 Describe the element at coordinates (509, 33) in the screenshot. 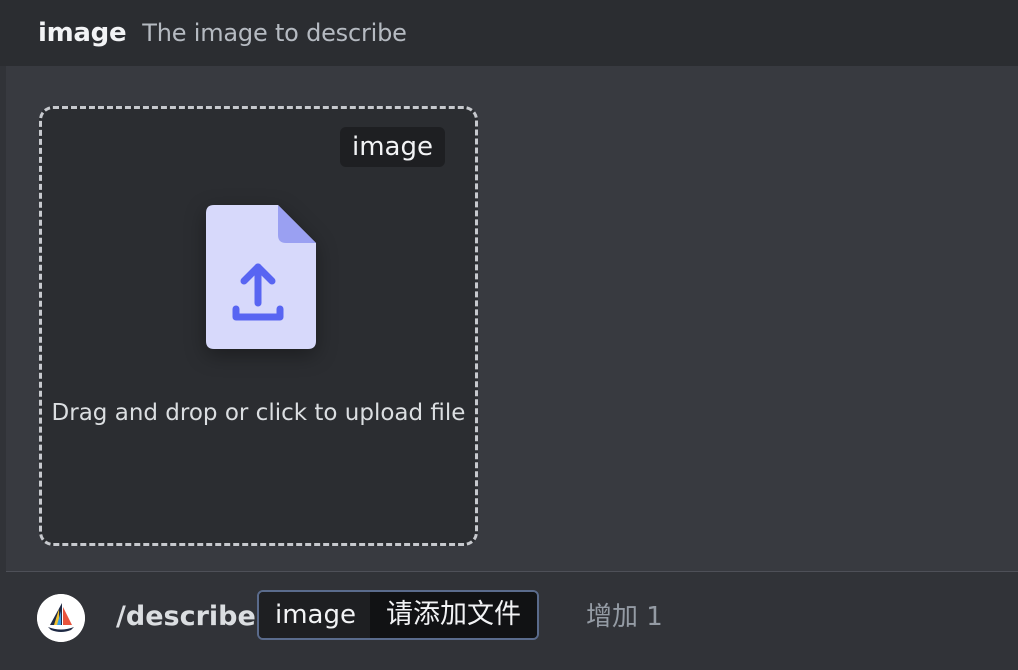

I see `option-header: image The image to describe` at that location.